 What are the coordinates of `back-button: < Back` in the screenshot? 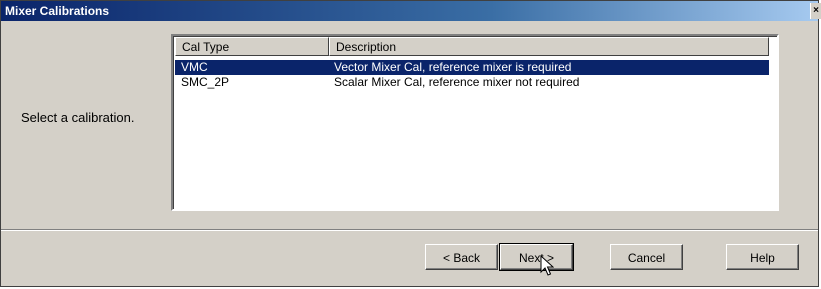 It's located at (461, 257).